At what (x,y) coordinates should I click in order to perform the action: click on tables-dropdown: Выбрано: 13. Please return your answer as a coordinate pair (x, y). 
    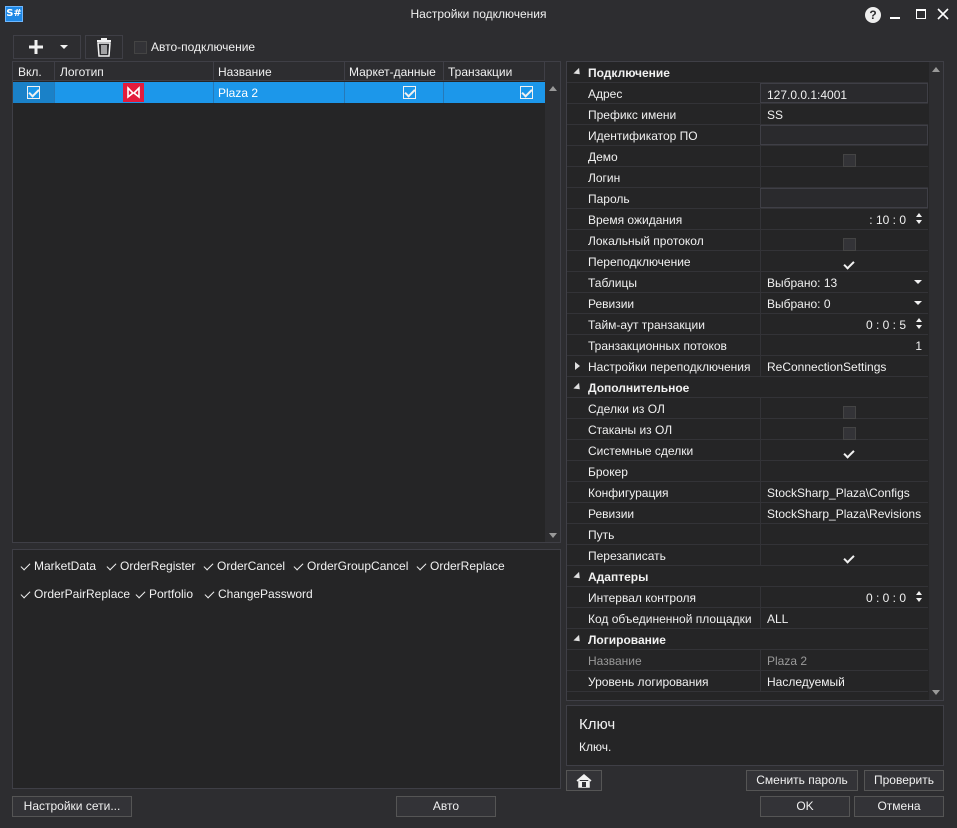
    Looking at the image, I should click on (844, 282).